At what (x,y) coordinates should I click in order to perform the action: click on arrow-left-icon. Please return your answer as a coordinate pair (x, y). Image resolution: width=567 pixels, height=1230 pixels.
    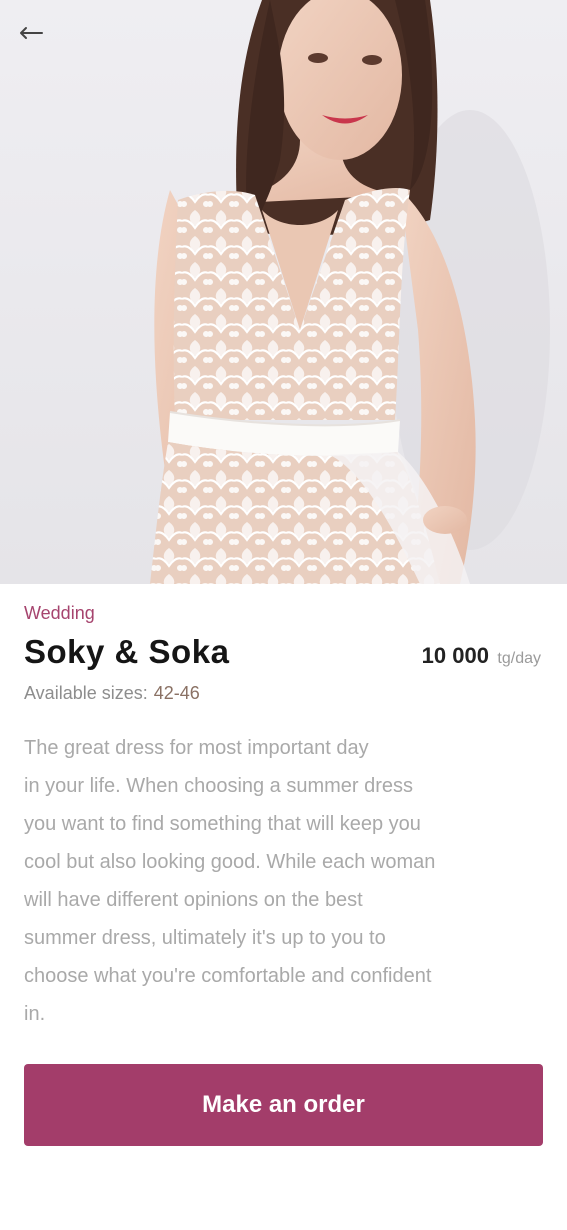
    Looking at the image, I should click on (31, 33).